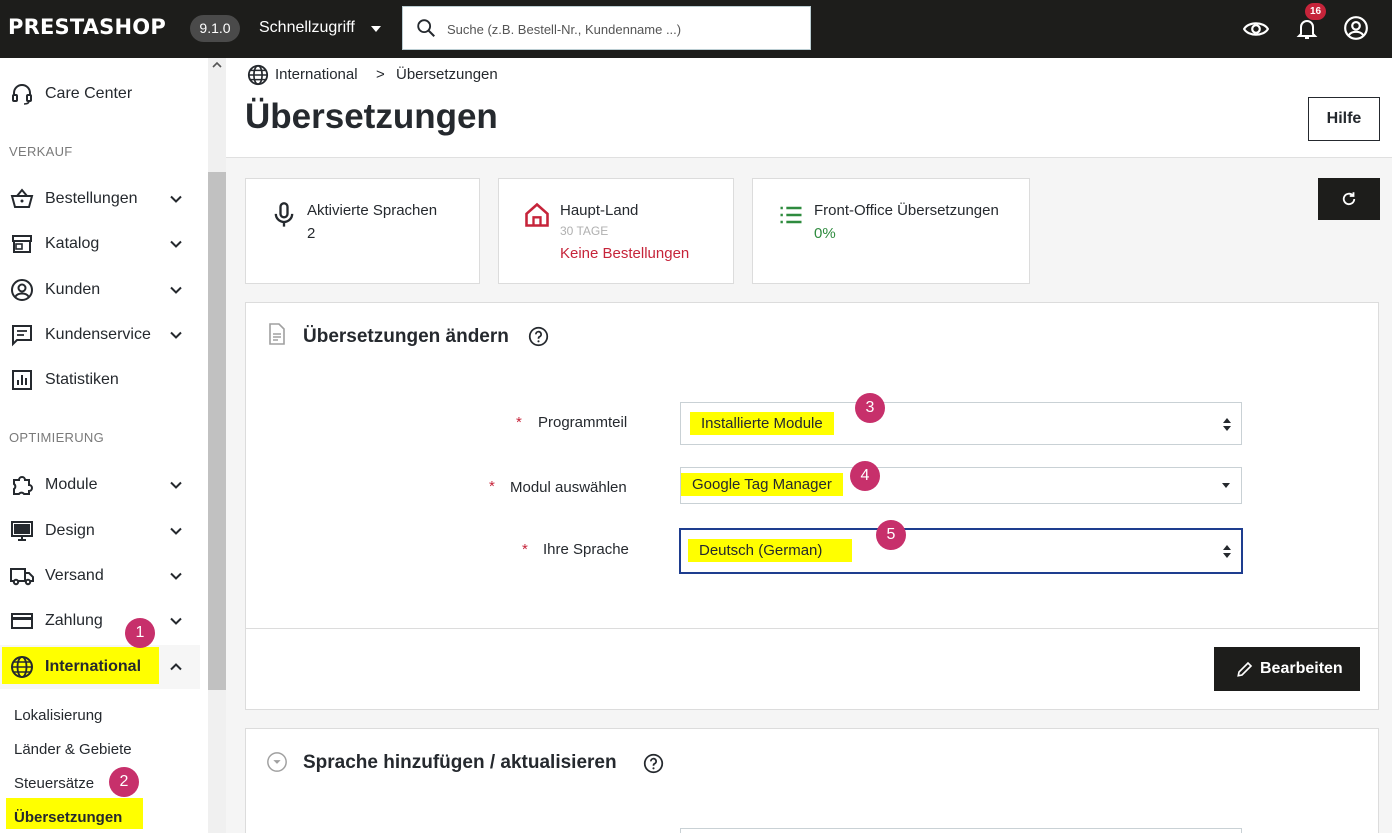 This screenshot has height=833, width=1392. Describe the element at coordinates (82, 379) in the screenshot. I see `sidebar-item-label: Statistiken` at that location.